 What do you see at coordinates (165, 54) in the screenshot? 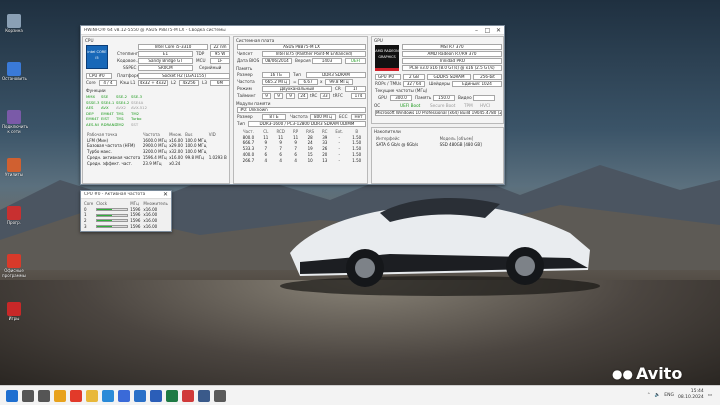
I see `stepping-value: E1` at bounding box center [165, 54].